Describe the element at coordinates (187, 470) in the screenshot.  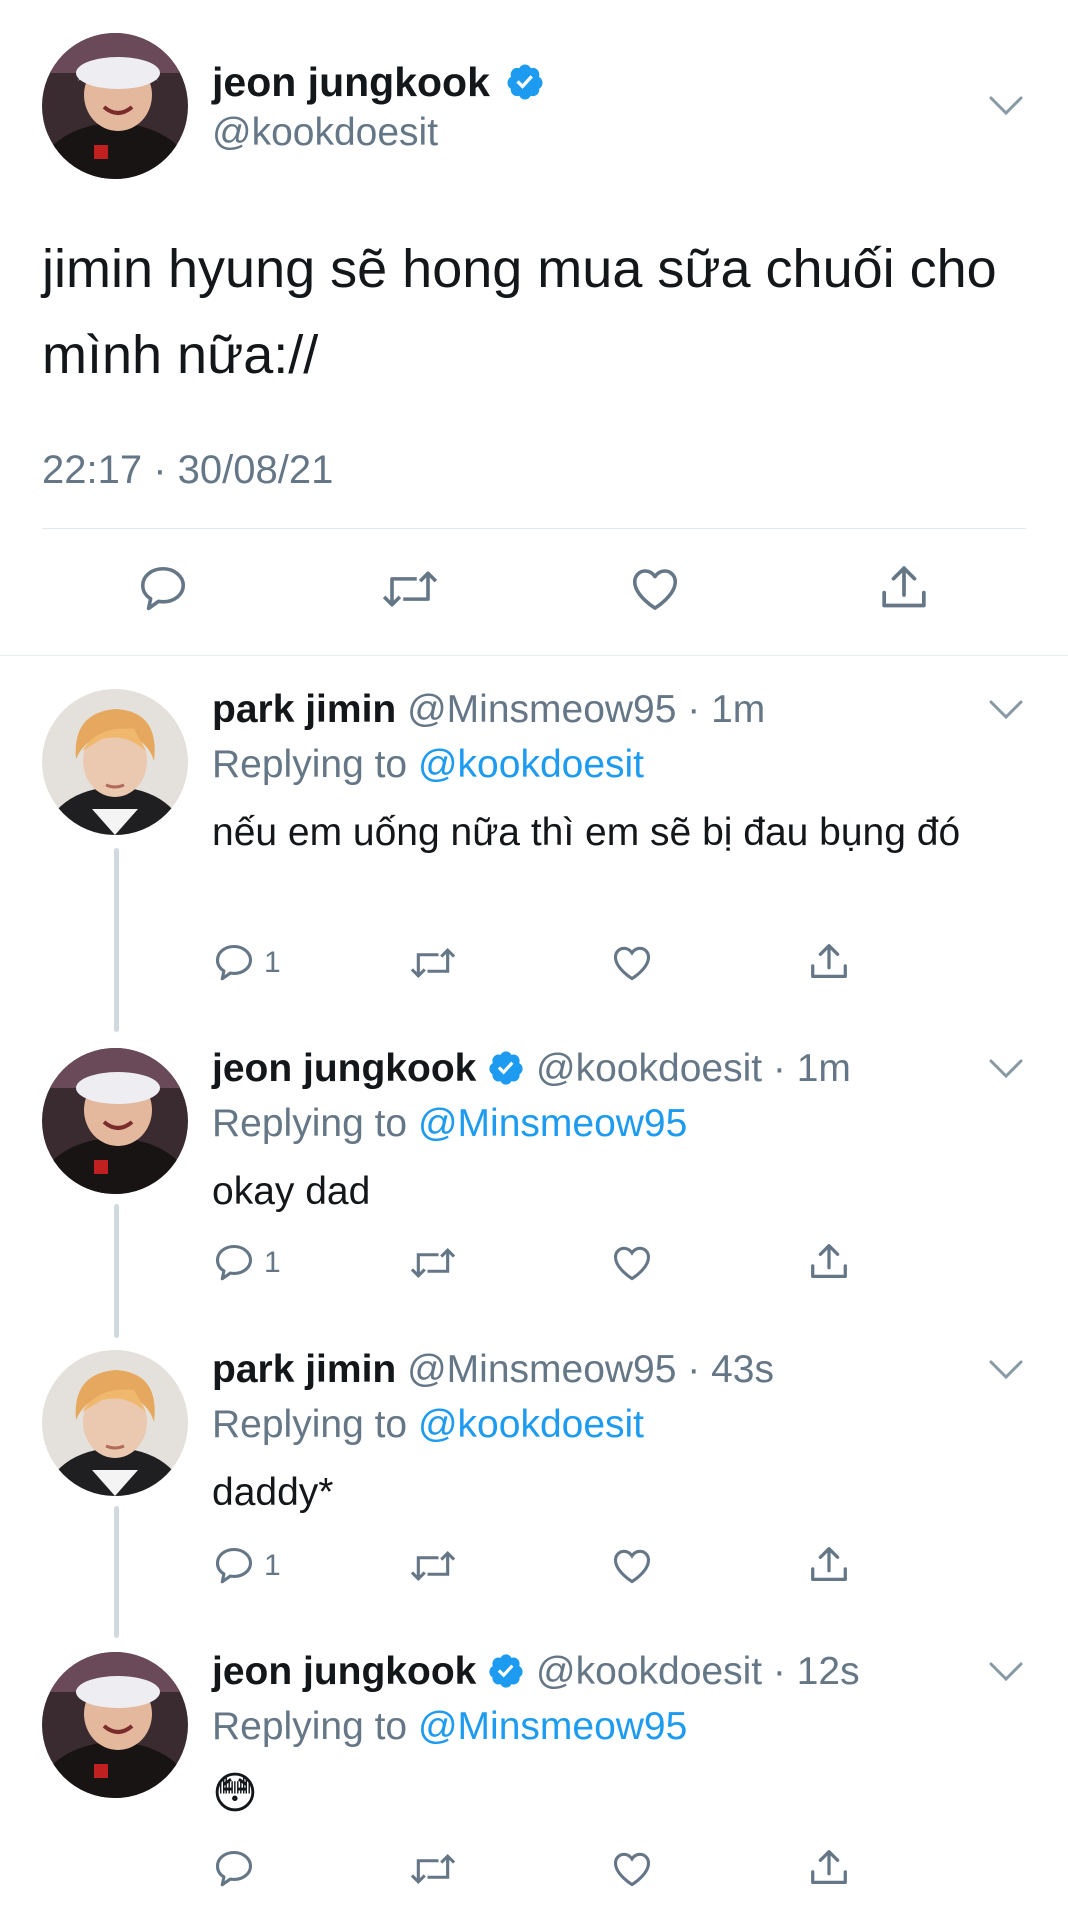
I see `main-timestamp: 22:17 · 30/08/21` at that location.